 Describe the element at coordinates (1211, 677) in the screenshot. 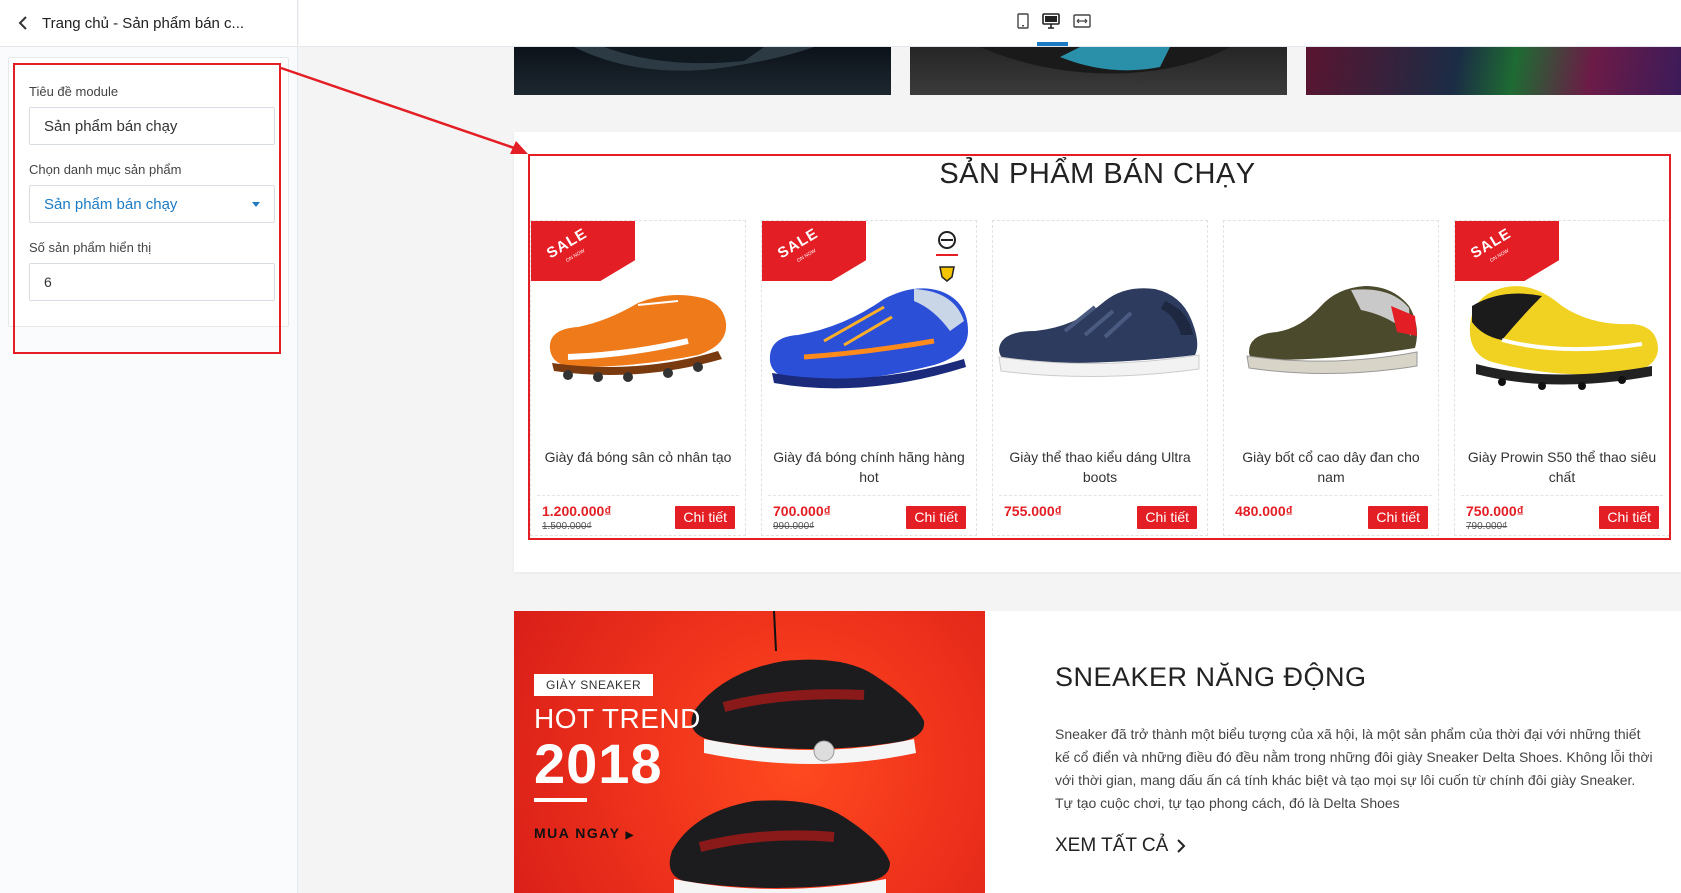

I see `promo-title: SNEAKER NĂNG ĐỘNG` at that location.